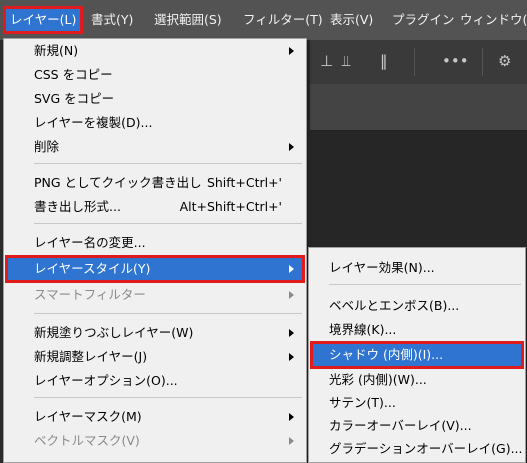 The width and height of the screenshot is (527, 463). Describe the element at coordinates (455, 61) in the screenshot. I see `more-icon: •••` at that location.